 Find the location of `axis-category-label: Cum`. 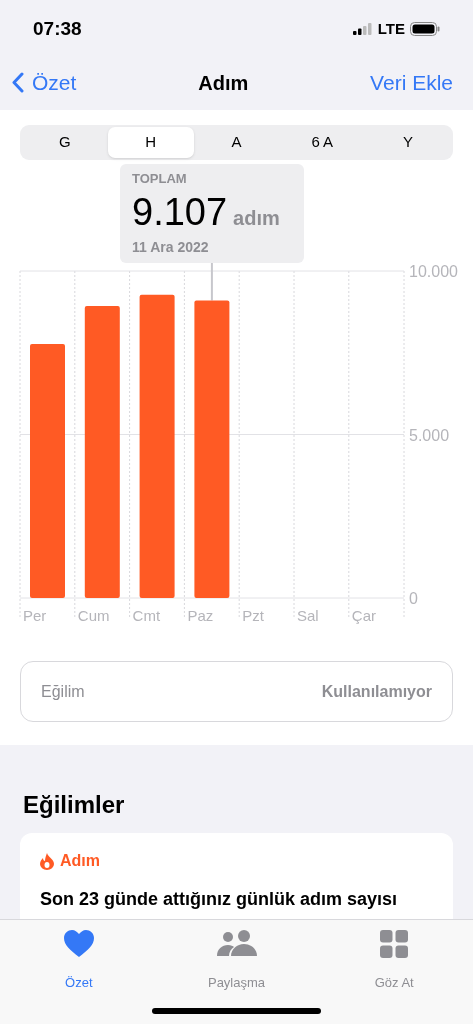

axis-category-label: Cum is located at coordinates (93, 615).